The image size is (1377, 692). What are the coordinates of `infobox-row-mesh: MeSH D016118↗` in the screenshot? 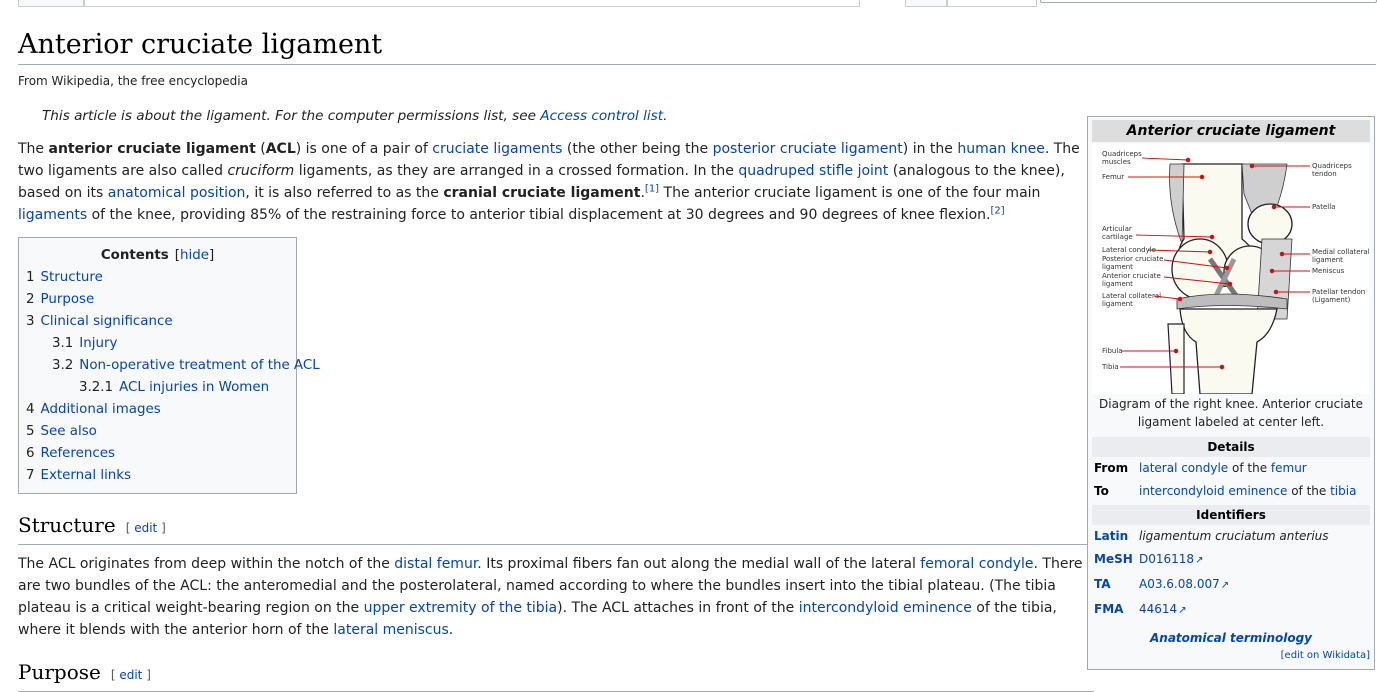 It's located at (1231, 560).